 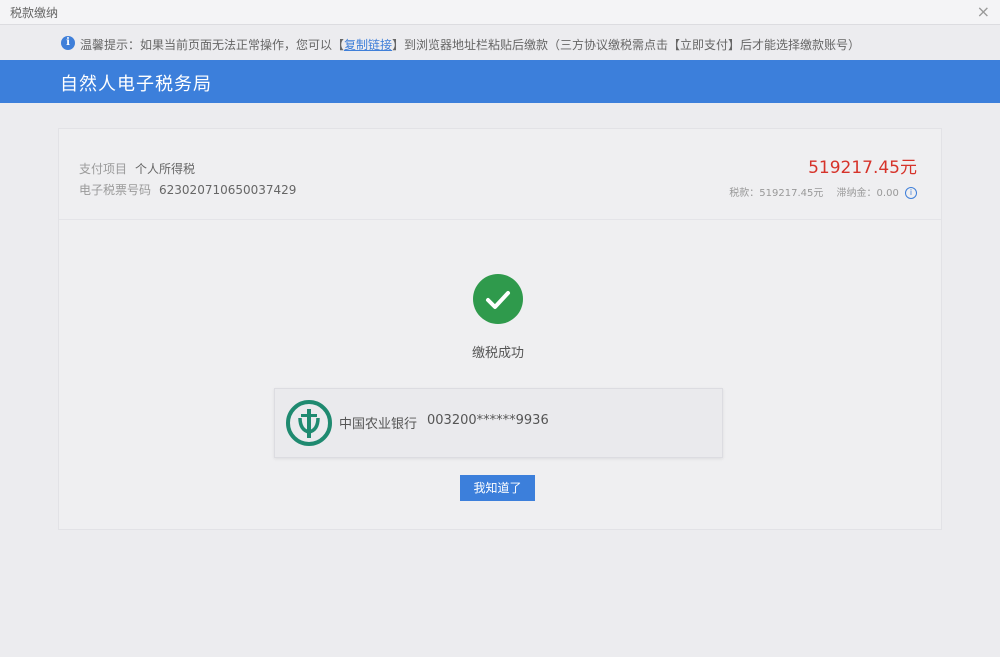 I want to click on total-amount: 519217.45元, so click(x=862, y=168).